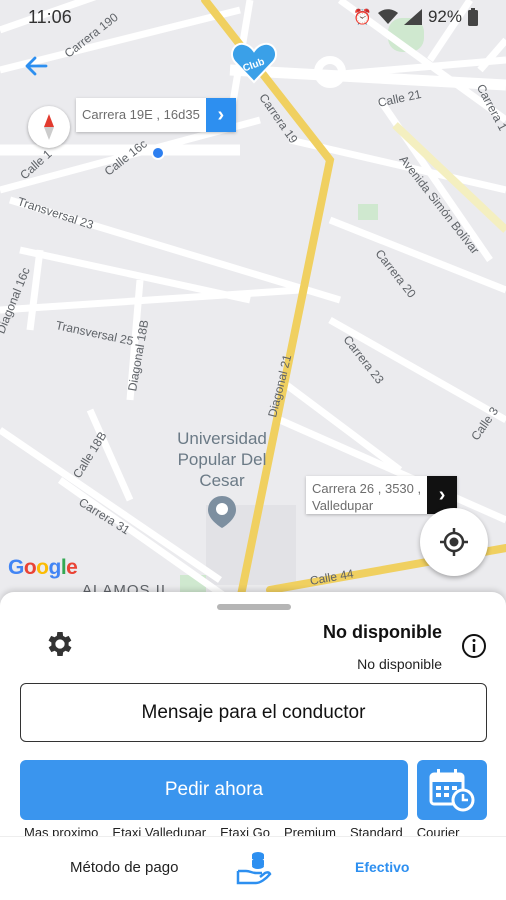 The width and height of the screenshot is (506, 900). Describe the element at coordinates (444, 16) in the screenshot. I see `battery-percent: 92%` at that location.